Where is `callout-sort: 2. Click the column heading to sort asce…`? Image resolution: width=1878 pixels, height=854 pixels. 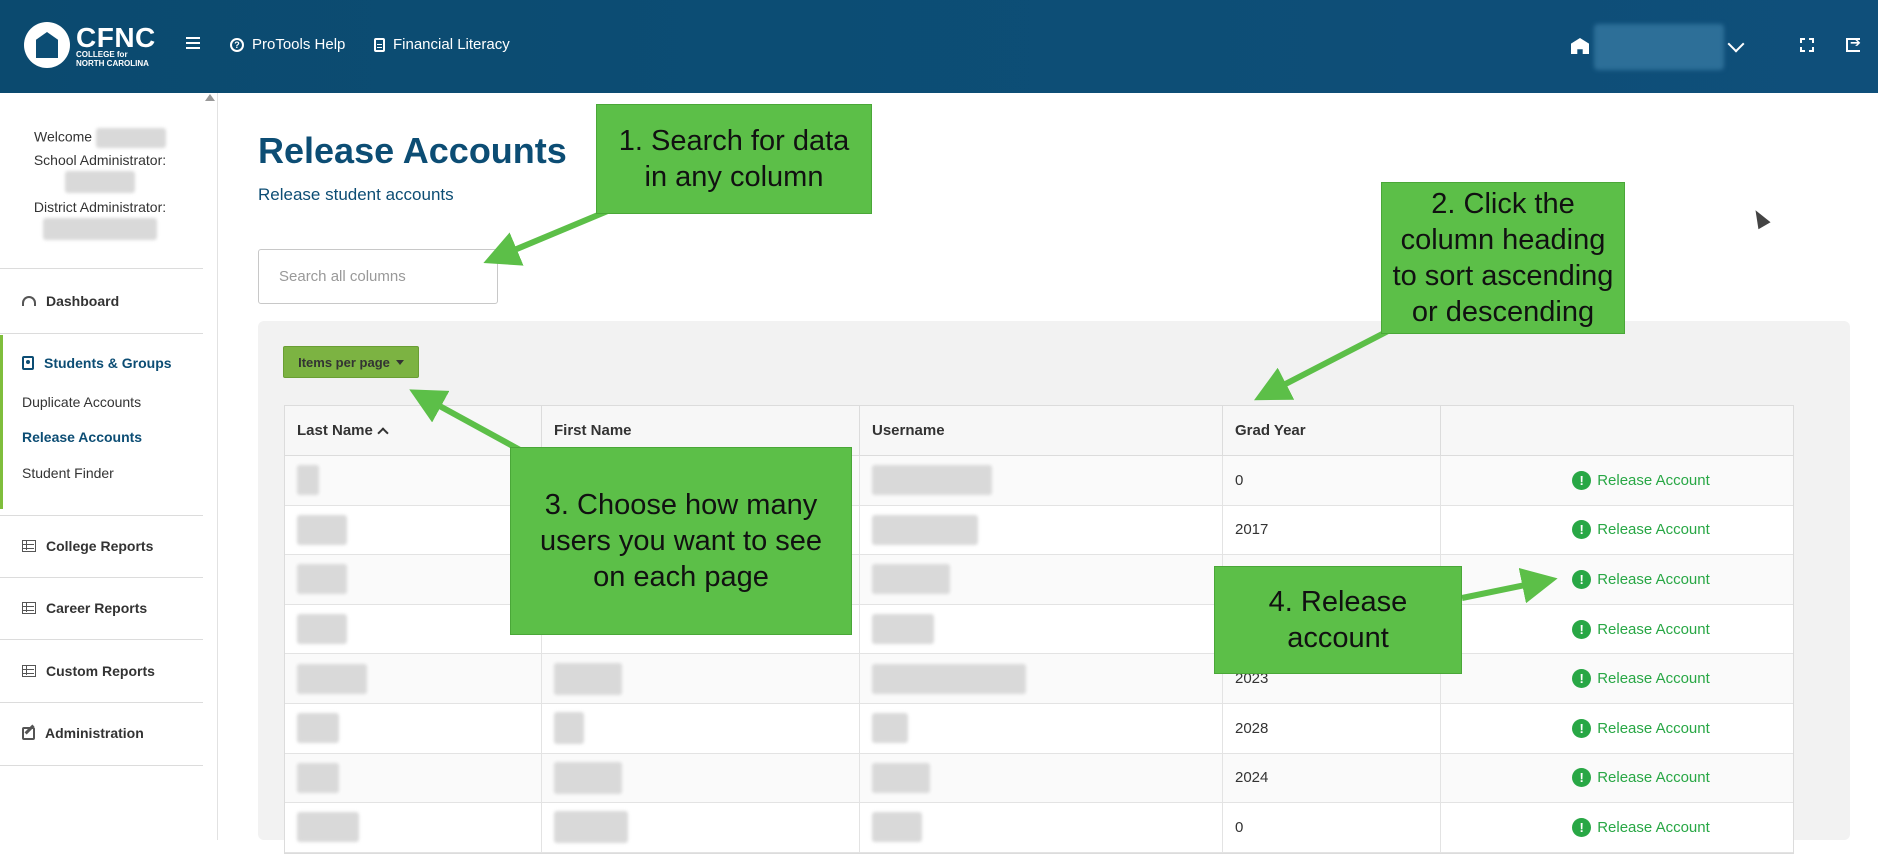
callout-sort: 2. Click the column heading to sort asce… is located at coordinates (1503, 258).